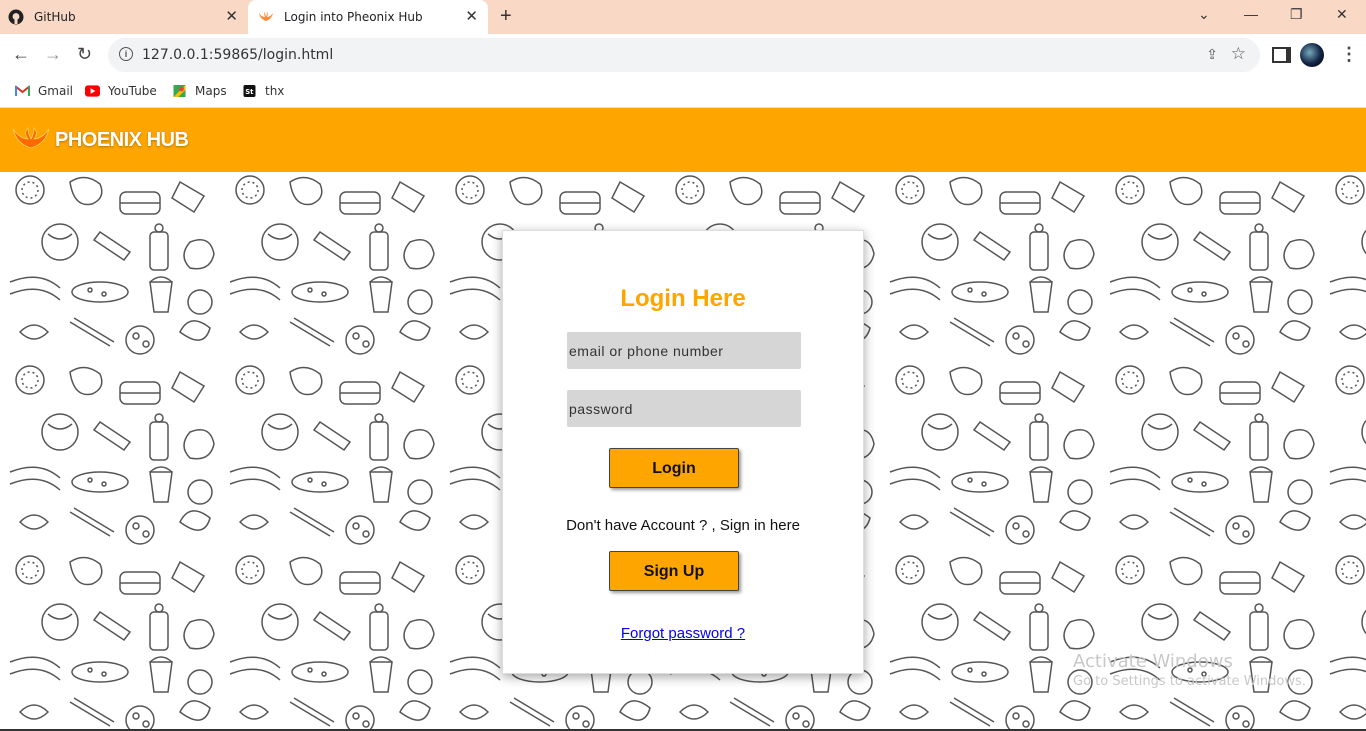 Image resolution: width=1366 pixels, height=731 pixels. Describe the element at coordinates (1189, 681) in the screenshot. I see `watermark-subtitle: Go to Settings to activate Windows.` at that location.